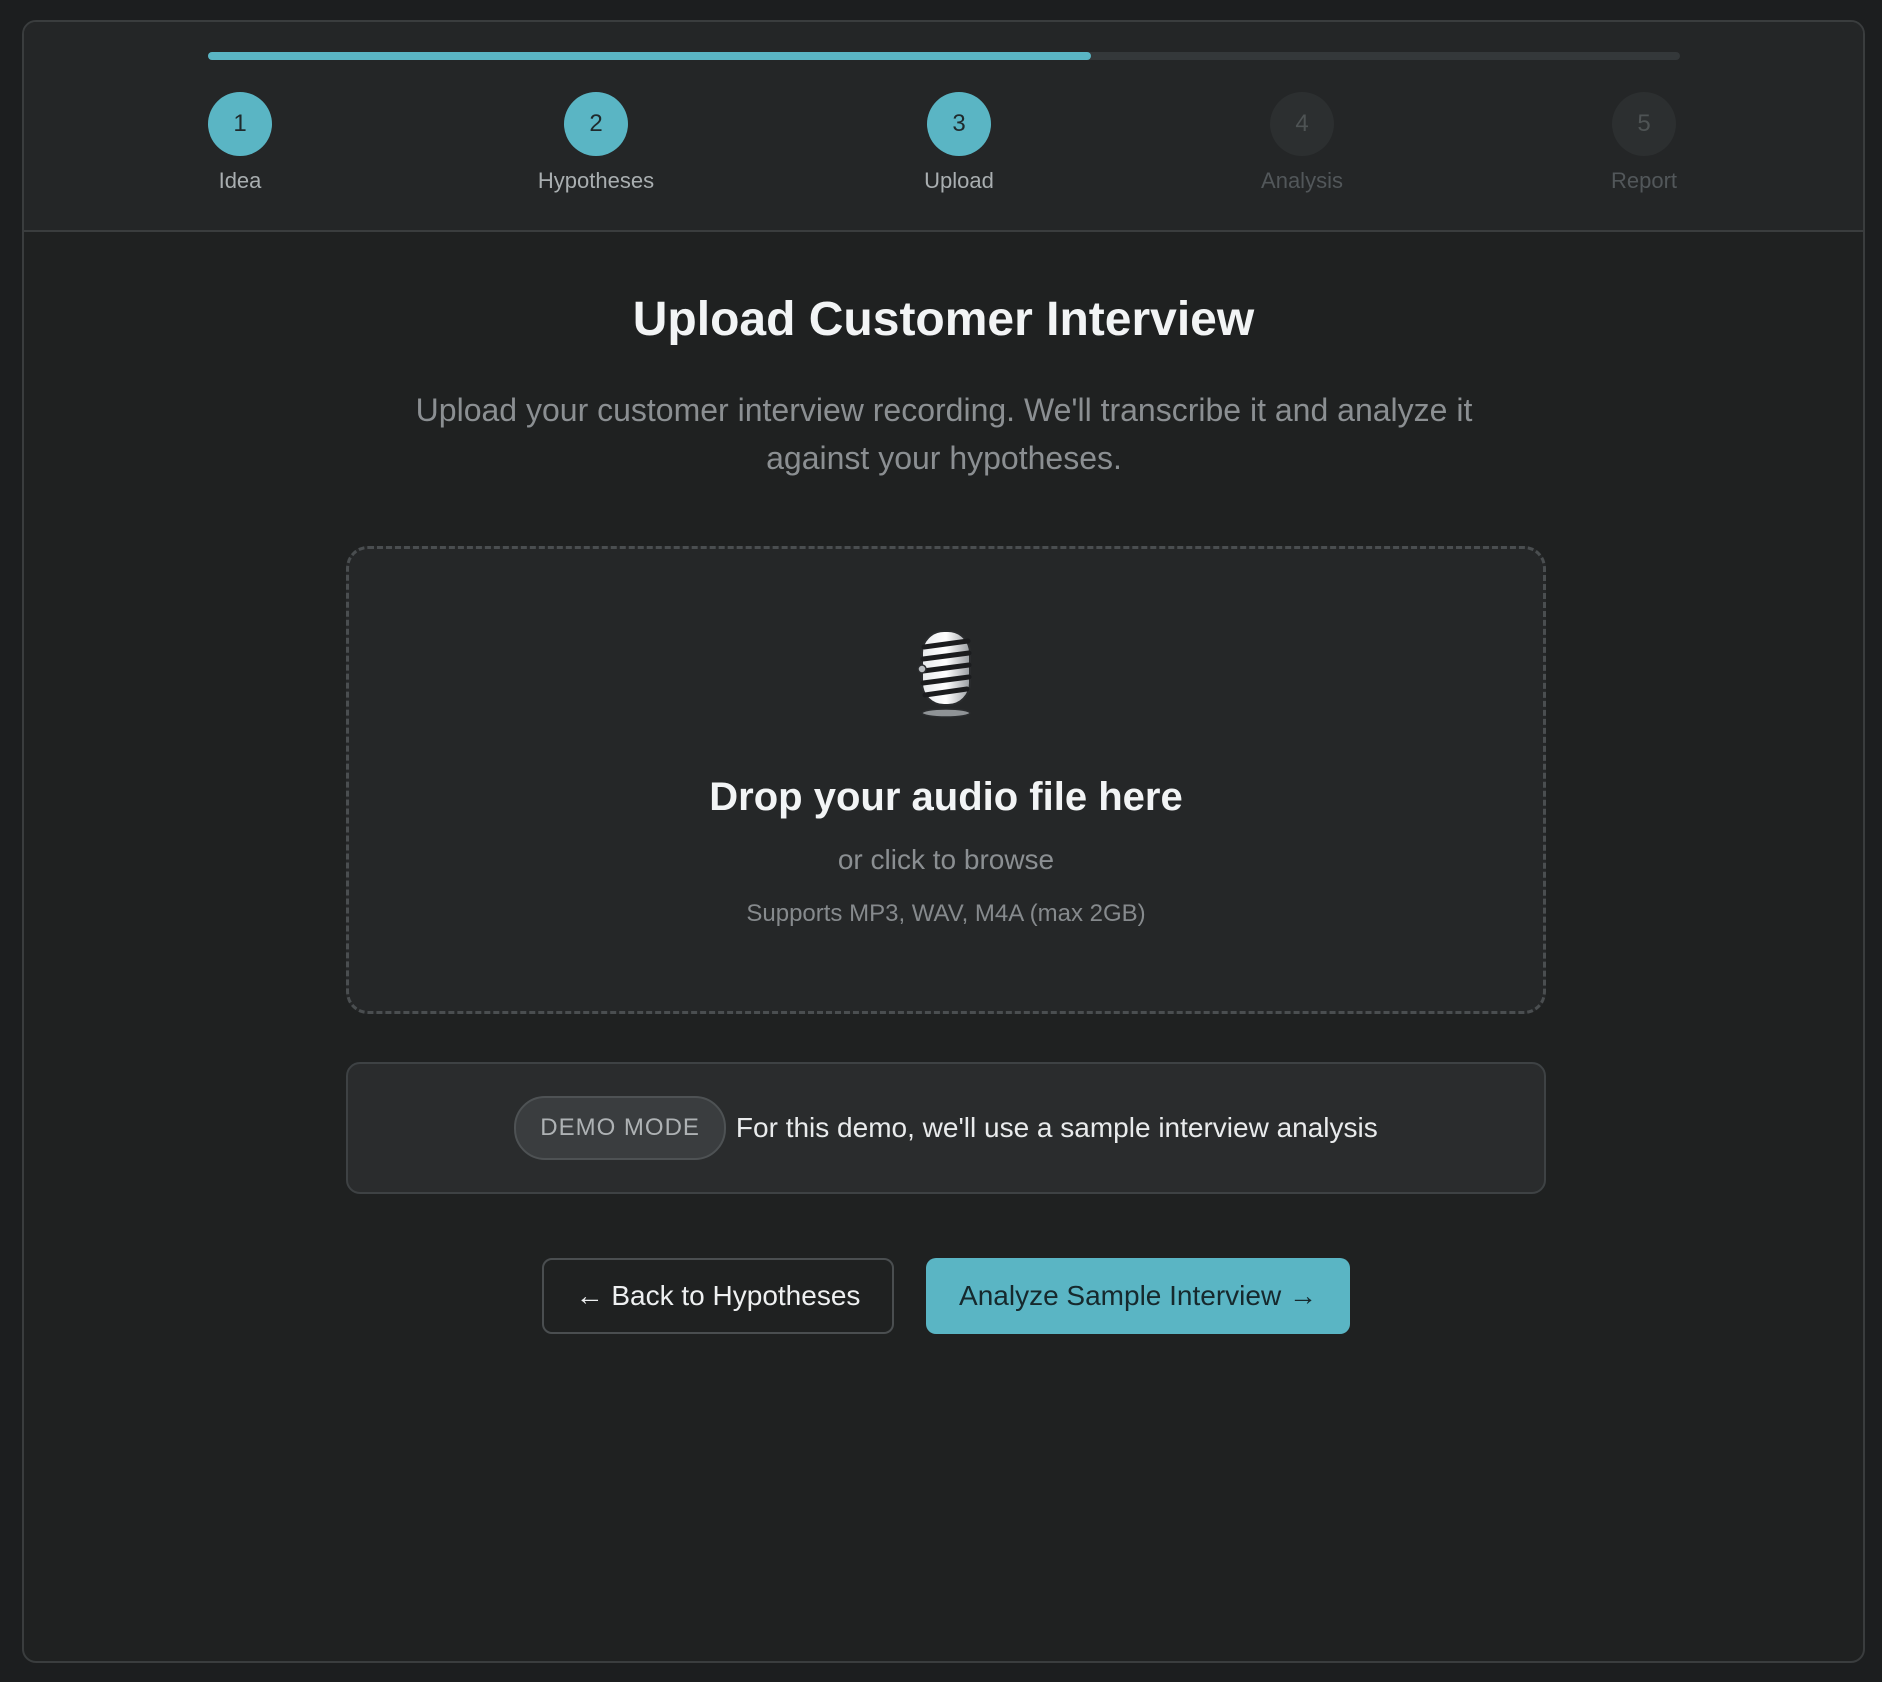  I want to click on back-to-hypotheses-button: ← Back to Hypotheses, so click(718, 1296).